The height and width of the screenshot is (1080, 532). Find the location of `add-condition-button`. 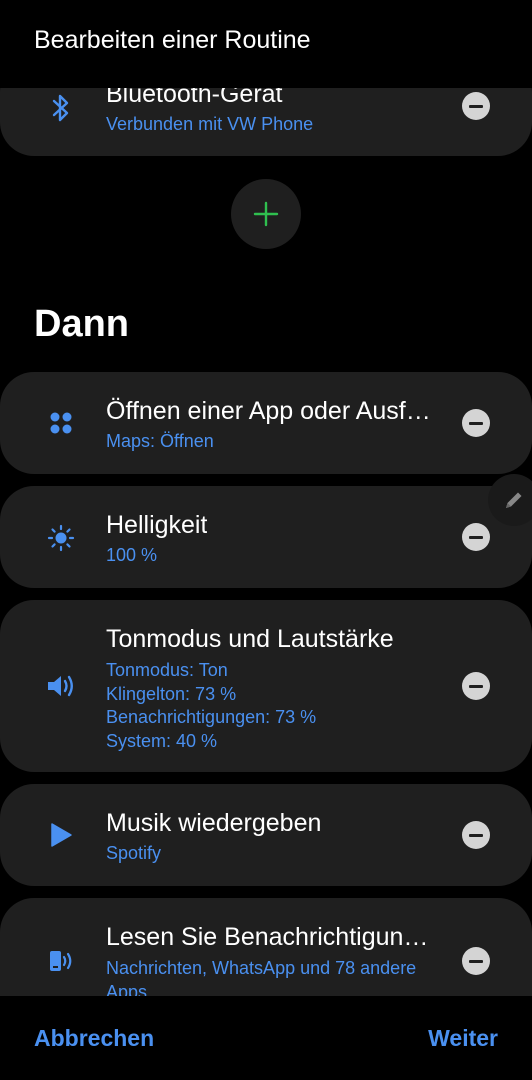

add-condition-button is located at coordinates (266, 214).